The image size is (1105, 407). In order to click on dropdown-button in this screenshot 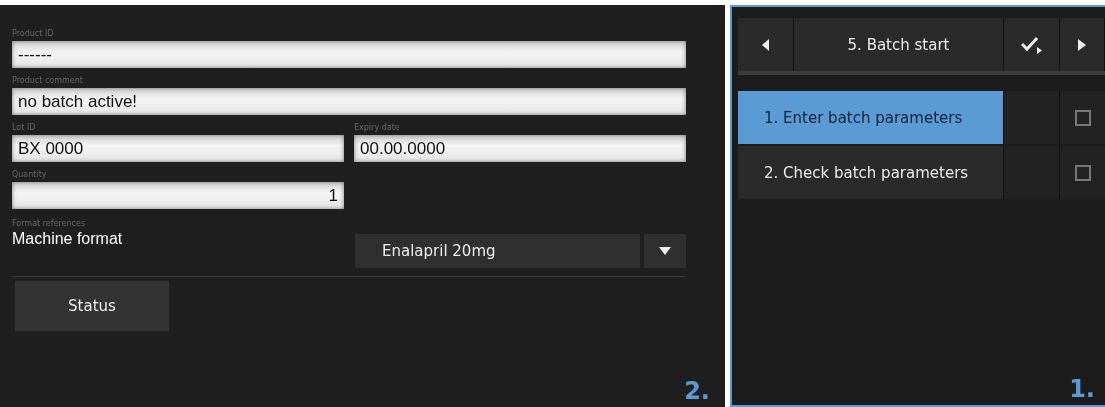, I will do `click(665, 251)`.